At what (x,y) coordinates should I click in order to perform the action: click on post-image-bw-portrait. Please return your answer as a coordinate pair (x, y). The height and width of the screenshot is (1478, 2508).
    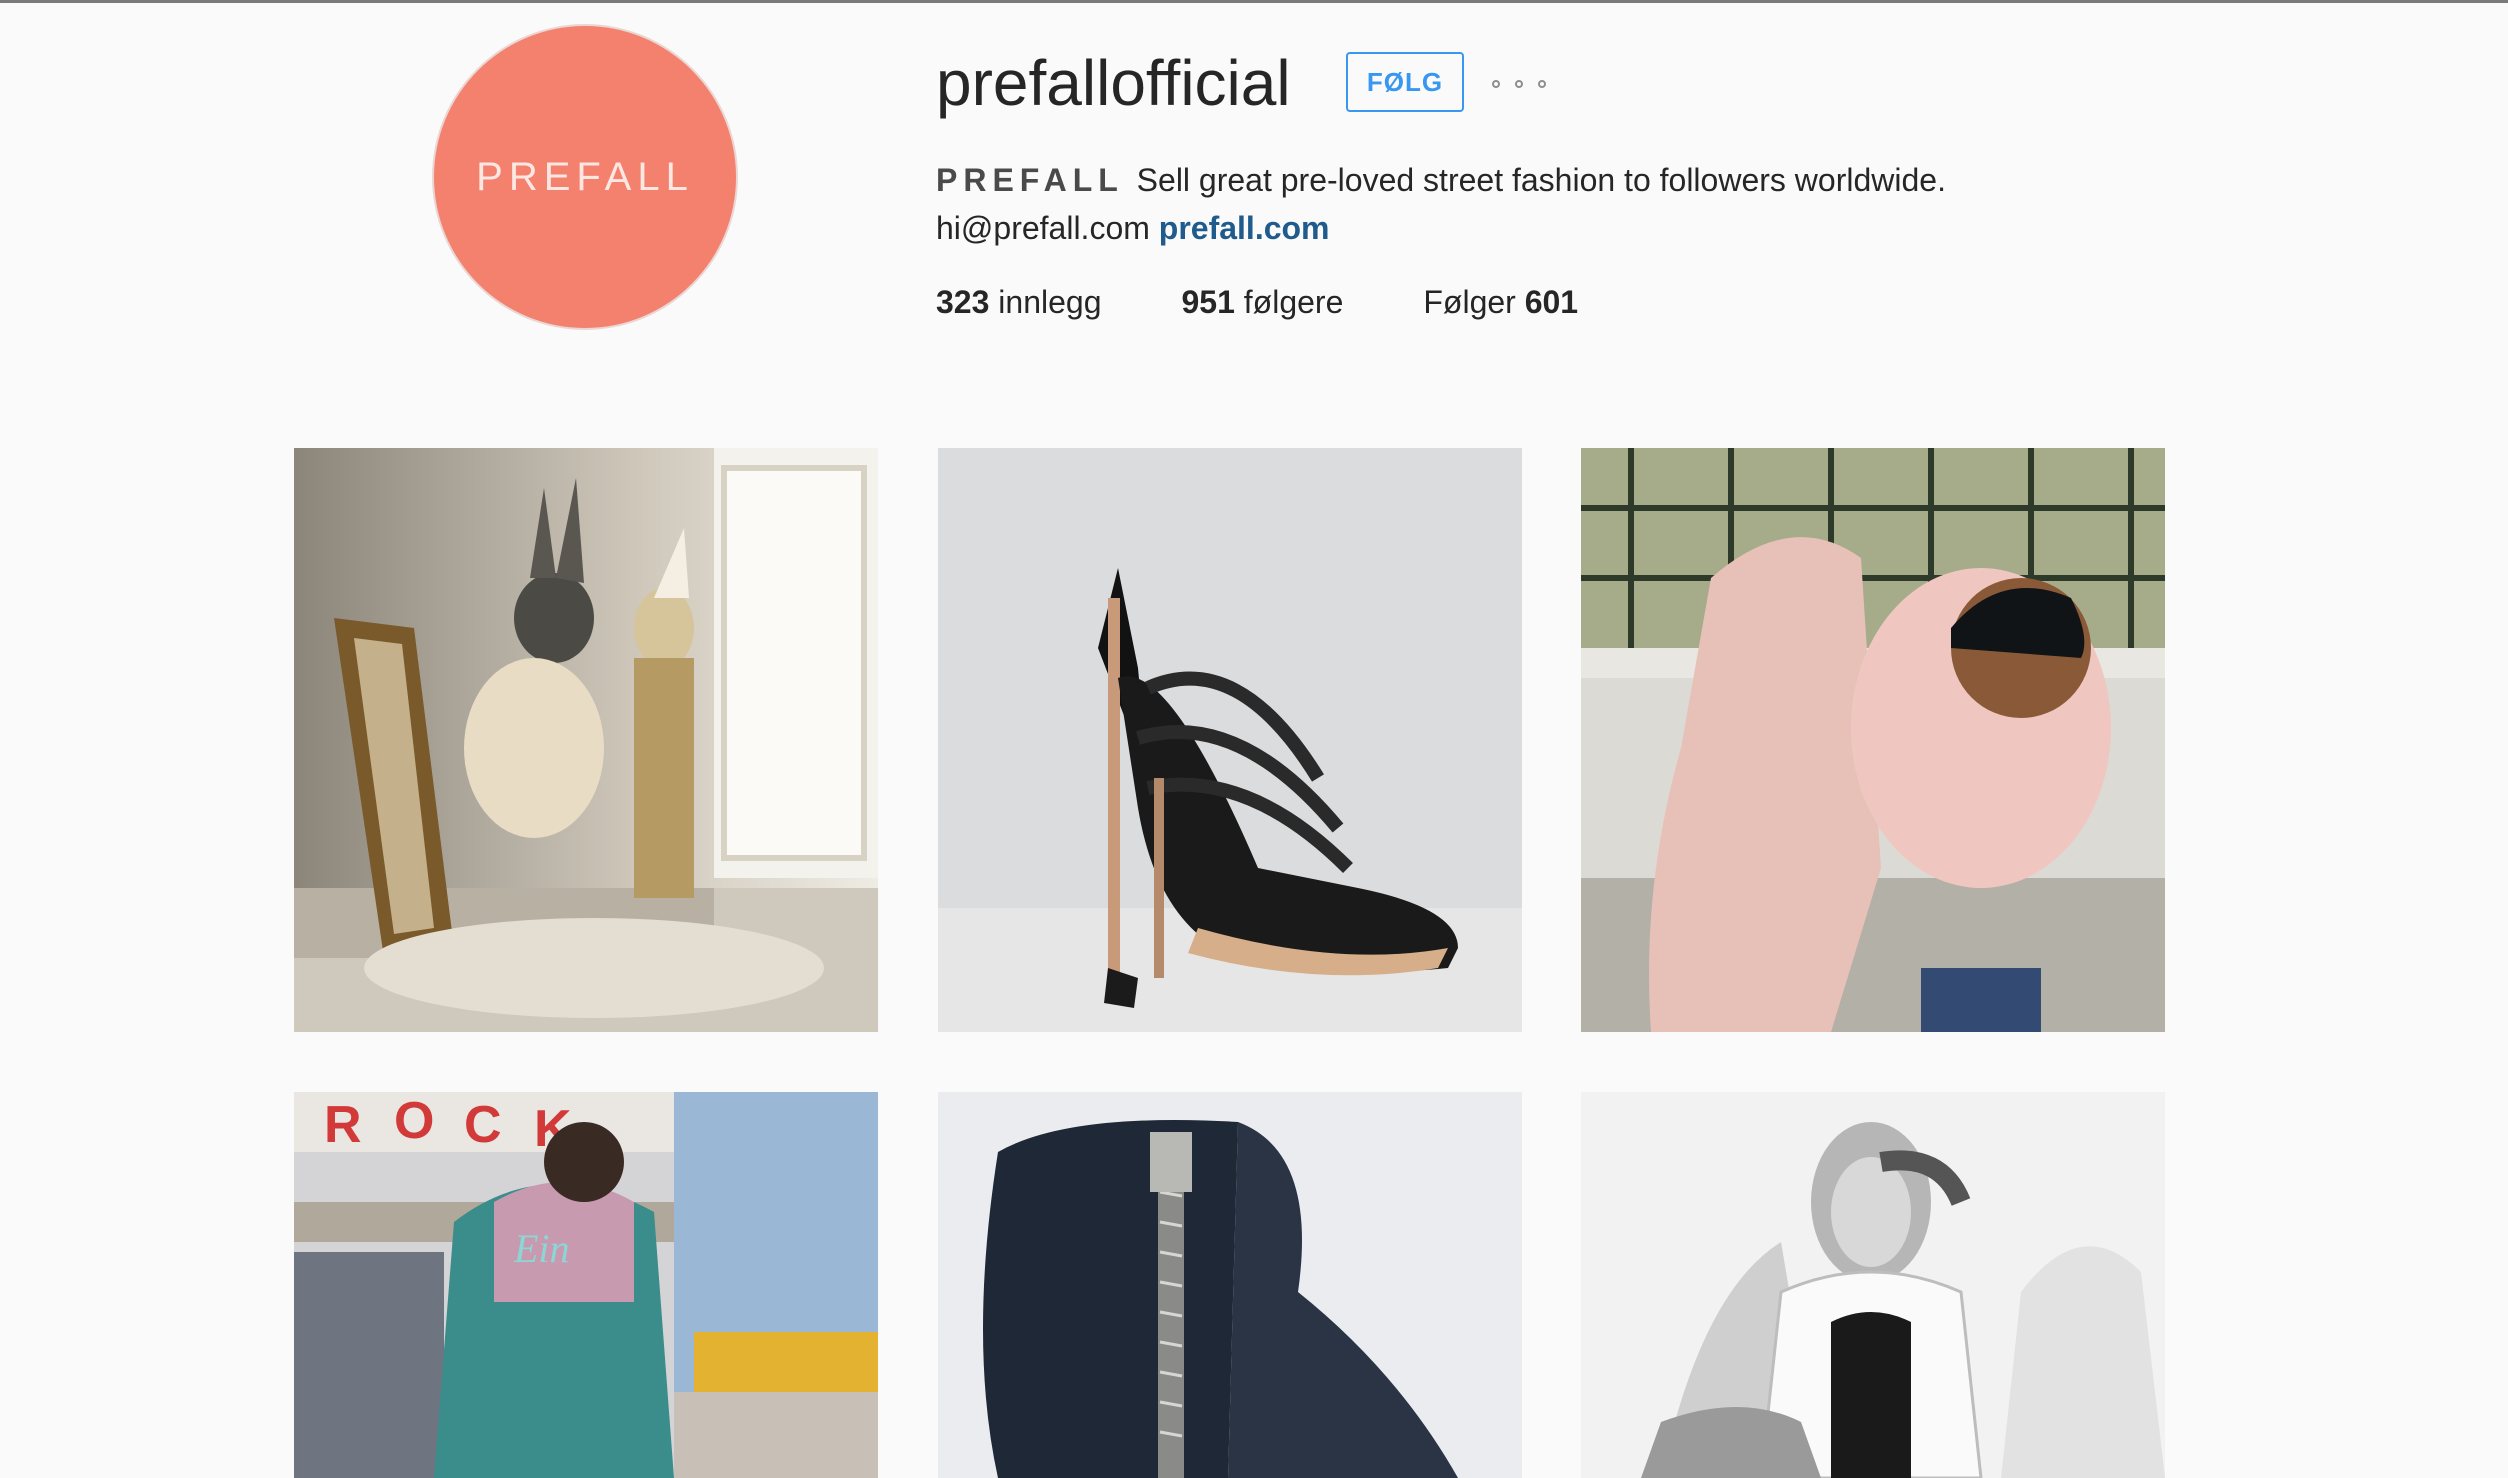
    Looking at the image, I should click on (1873, 1285).